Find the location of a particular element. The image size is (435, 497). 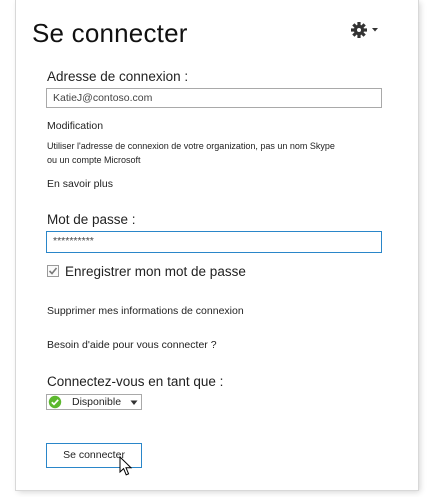

password-input: ********** is located at coordinates (214, 242).